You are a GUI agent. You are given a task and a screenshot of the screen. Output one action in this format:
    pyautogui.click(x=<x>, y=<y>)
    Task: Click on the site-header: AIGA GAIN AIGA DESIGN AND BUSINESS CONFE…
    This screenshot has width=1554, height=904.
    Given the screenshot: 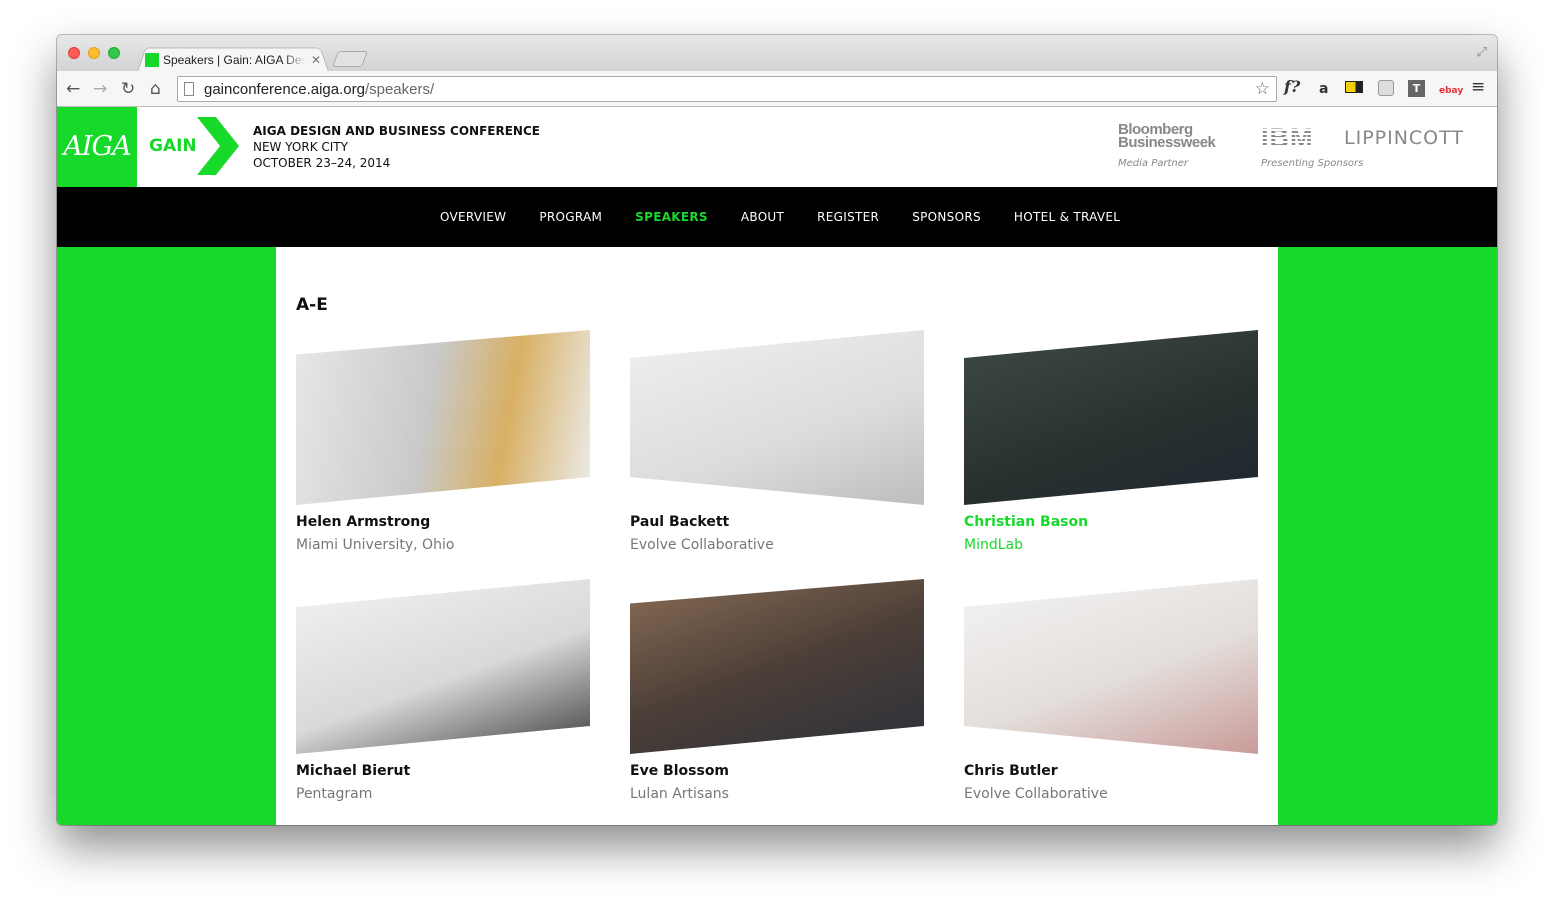 What is the action you would take?
    pyautogui.click(x=777, y=147)
    